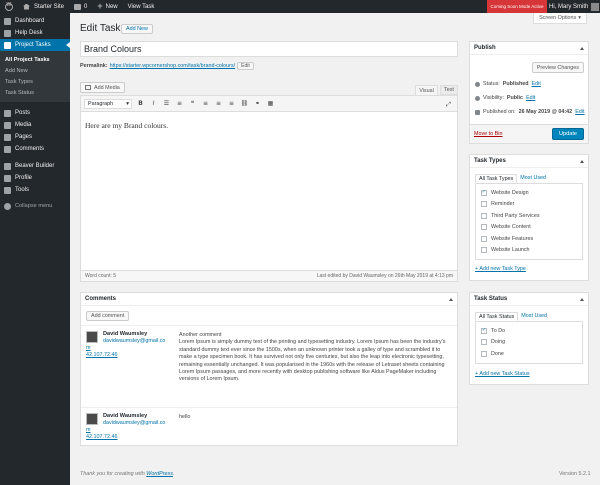 This screenshot has width=600, height=485. Describe the element at coordinates (108, 103) in the screenshot. I see `format-select: Paragraph ▾` at that location.